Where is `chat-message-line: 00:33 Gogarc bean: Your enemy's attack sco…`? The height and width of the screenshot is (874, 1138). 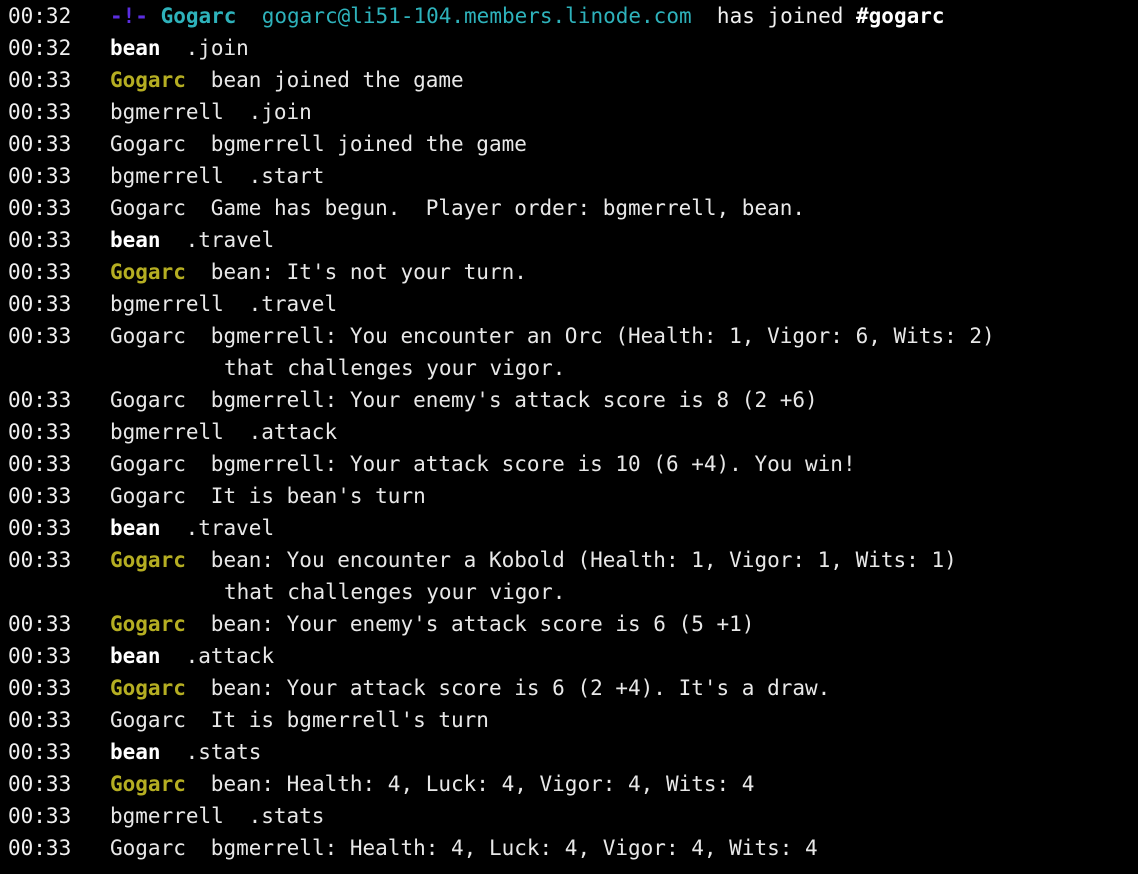 chat-message-line: 00:33 Gogarc bean: Your enemy's attack sco… is located at coordinates (569, 624).